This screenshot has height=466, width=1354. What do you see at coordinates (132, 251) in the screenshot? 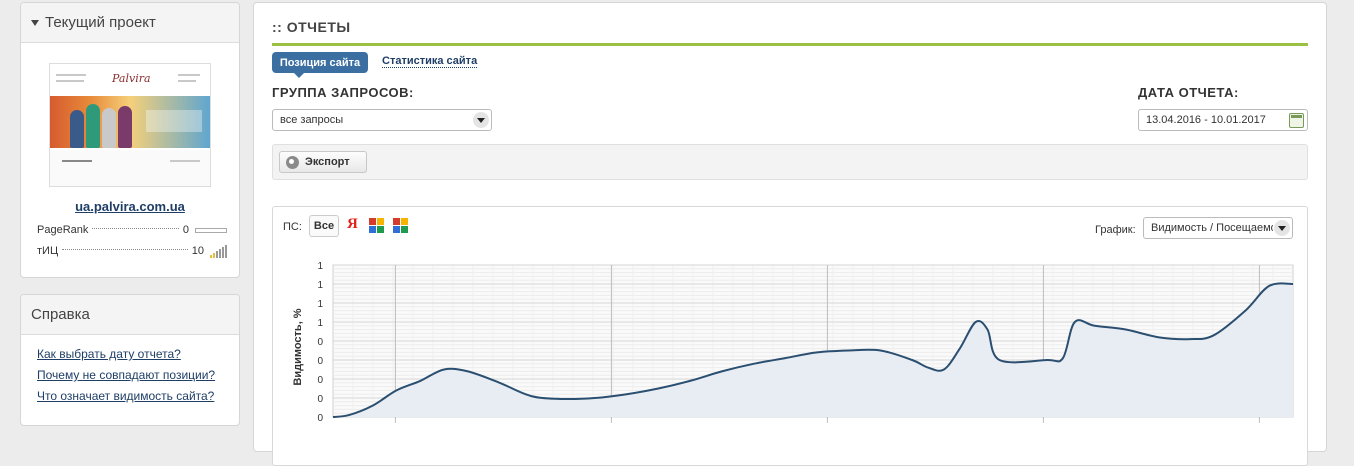
I see `tic-metric: тИЦ 10` at bounding box center [132, 251].